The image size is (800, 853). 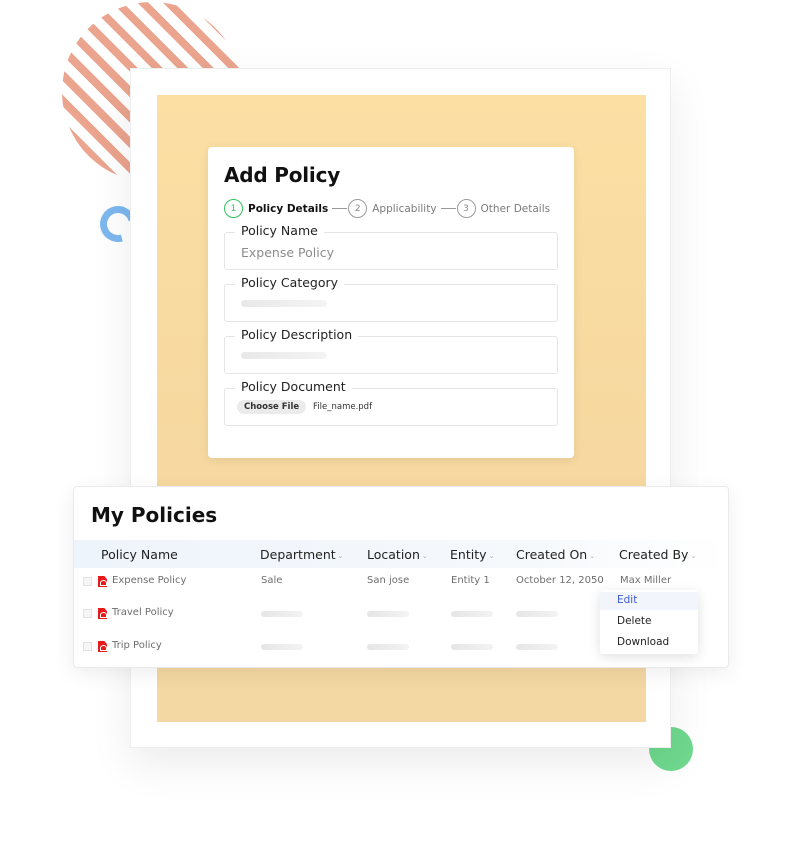 What do you see at coordinates (290, 282) in the screenshot?
I see `policy-category-label: Policy Category` at bounding box center [290, 282].